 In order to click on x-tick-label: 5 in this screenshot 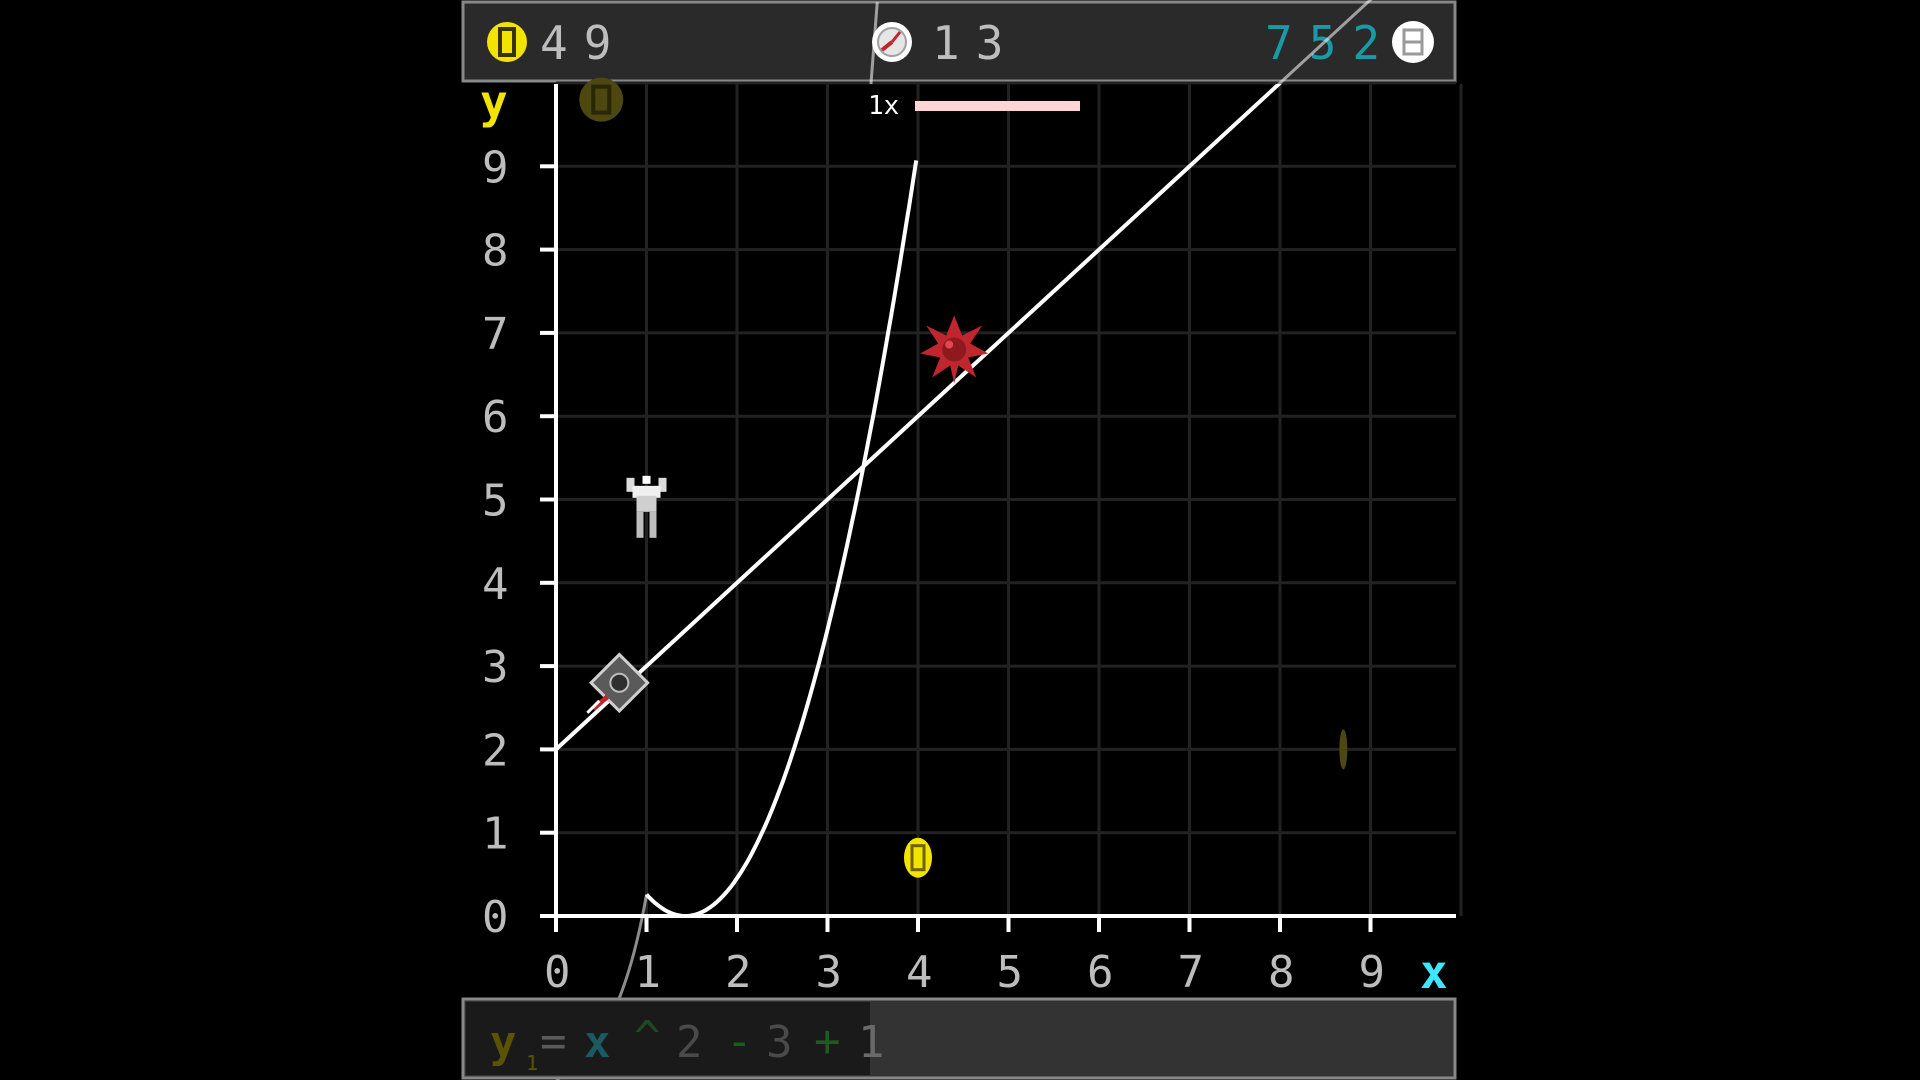, I will do `click(1010, 972)`.